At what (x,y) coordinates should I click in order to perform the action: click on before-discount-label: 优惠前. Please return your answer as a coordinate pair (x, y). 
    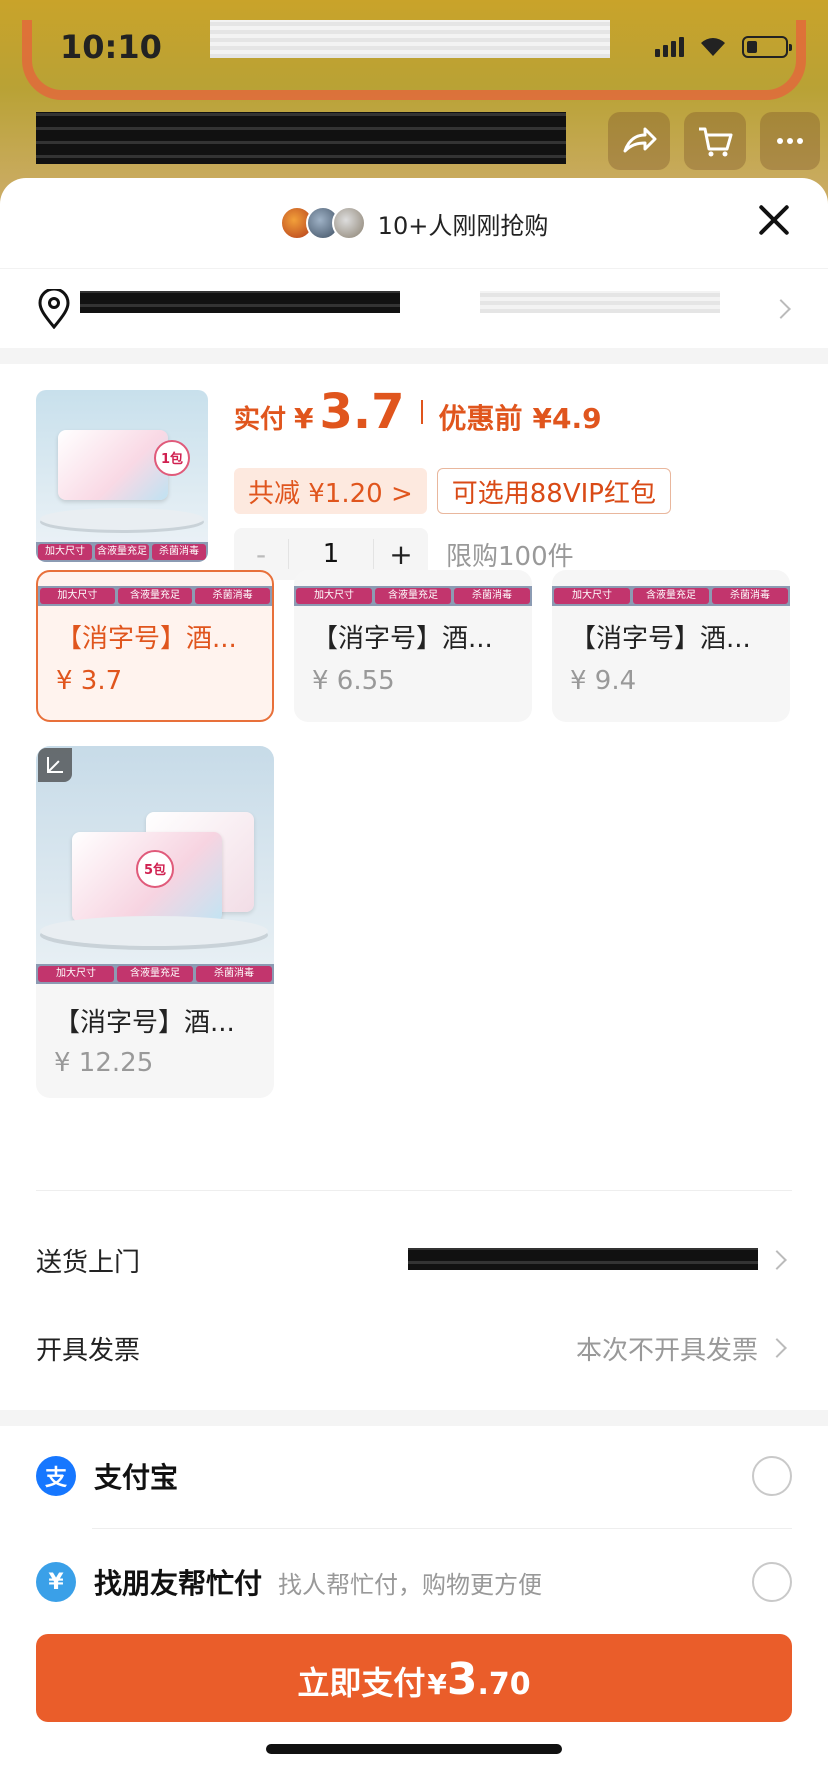
    Looking at the image, I should click on (480, 418).